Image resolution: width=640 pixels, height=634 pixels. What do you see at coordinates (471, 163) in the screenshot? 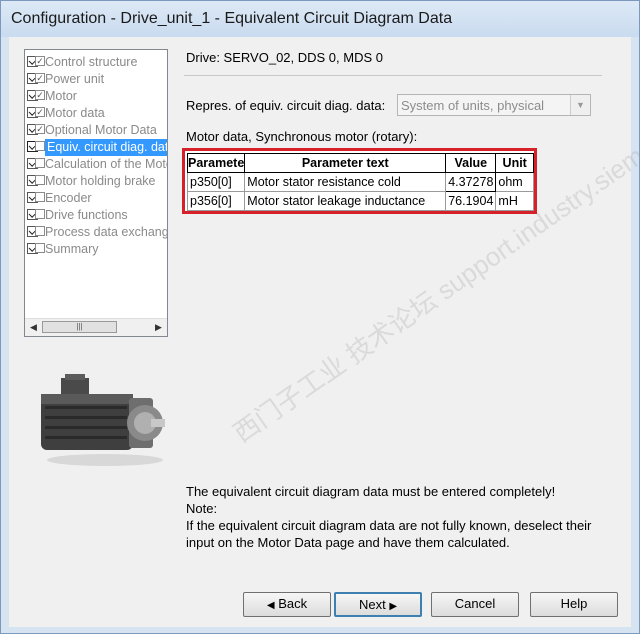
I see `header-value: Value` at bounding box center [471, 163].